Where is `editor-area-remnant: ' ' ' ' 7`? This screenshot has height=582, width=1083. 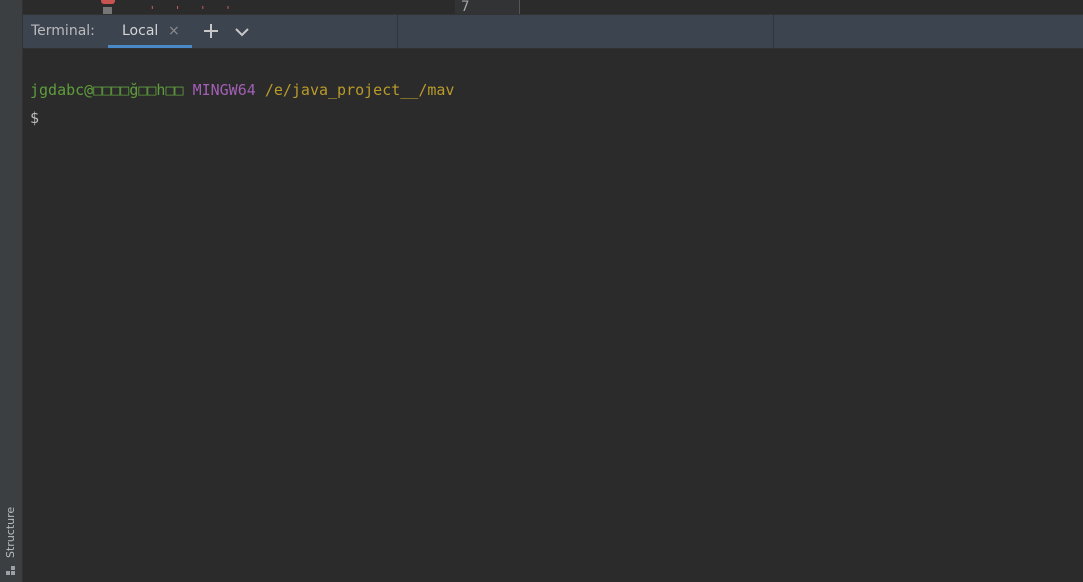 editor-area-remnant: ' ' ' ' 7 is located at coordinates (553, 7).